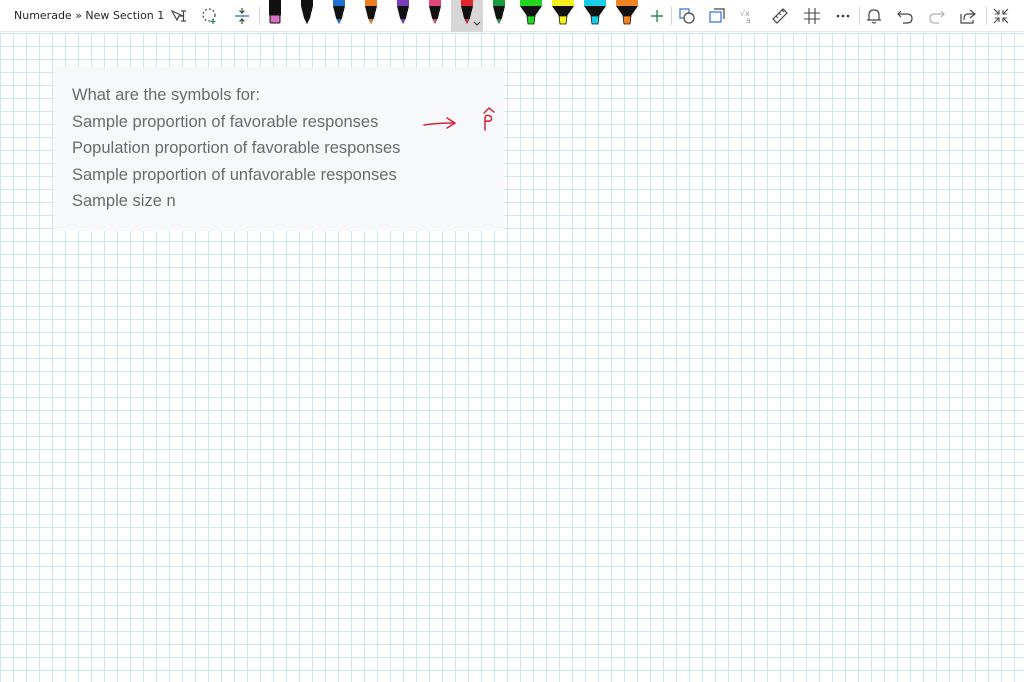 The height and width of the screenshot is (682, 1024). What do you see at coordinates (937, 16) in the screenshot?
I see `redo-icon` at bounding box center [937, 16].